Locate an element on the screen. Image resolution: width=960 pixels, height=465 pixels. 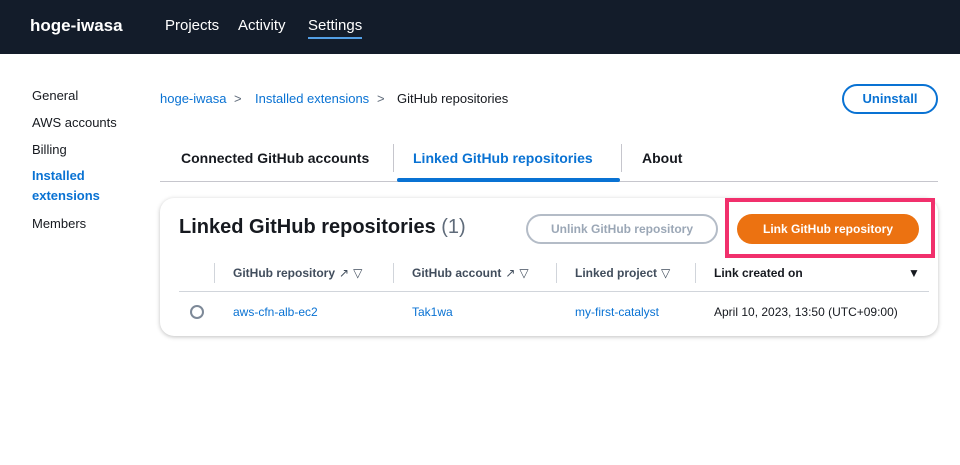
repo-link: aws-cfn-alb-ec2 is located at coordinates (275, 312).